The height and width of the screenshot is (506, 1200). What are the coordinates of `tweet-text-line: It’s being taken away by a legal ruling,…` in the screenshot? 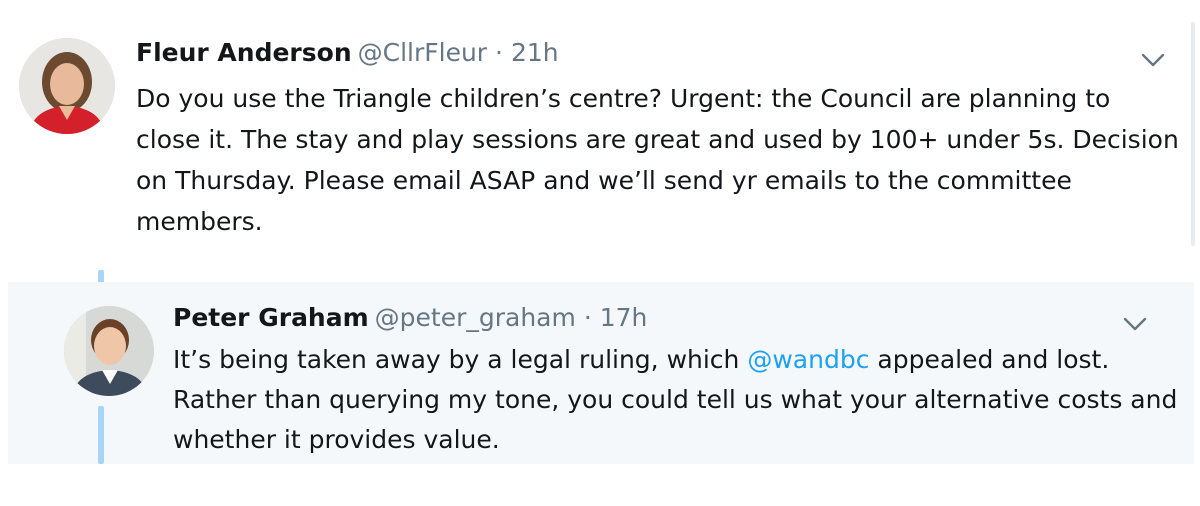 It's located at (675, 360).